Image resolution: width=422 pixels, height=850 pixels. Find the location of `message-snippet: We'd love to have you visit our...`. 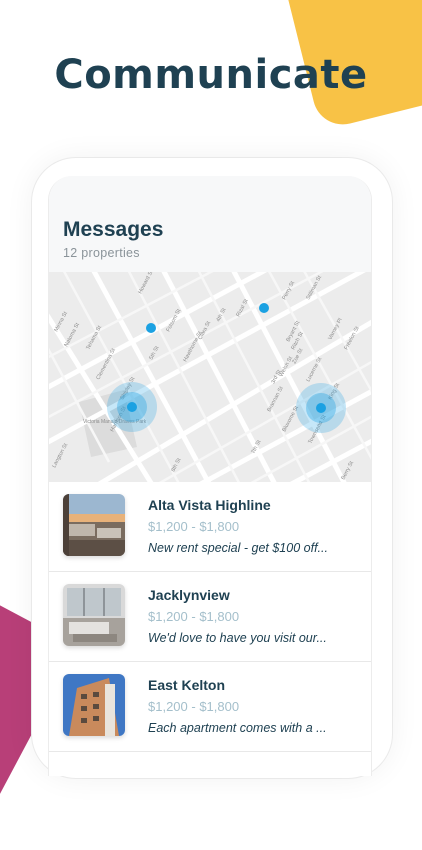

message-snippet: We'd love to have you visit our... is located at coordinates (237, 638).